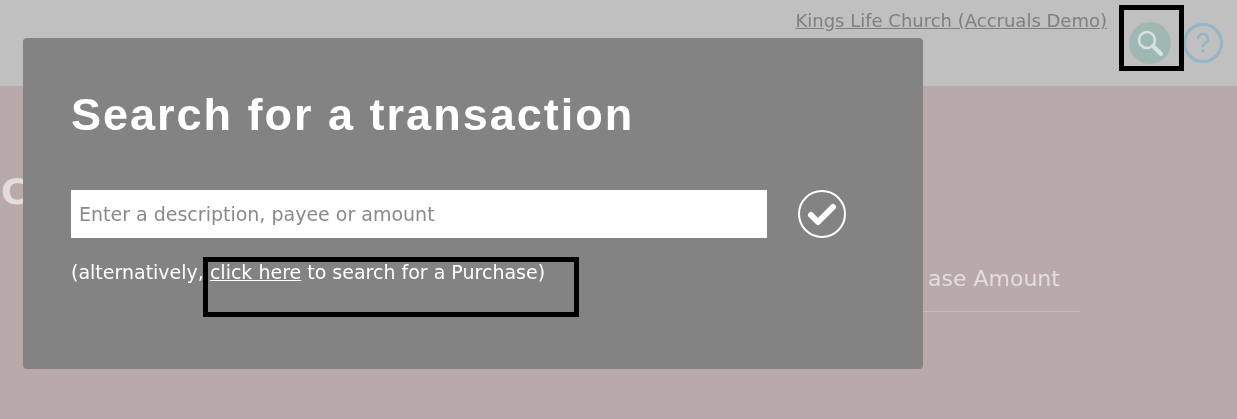  I want to click on purchase-search-link: click here, so click(255, 272).